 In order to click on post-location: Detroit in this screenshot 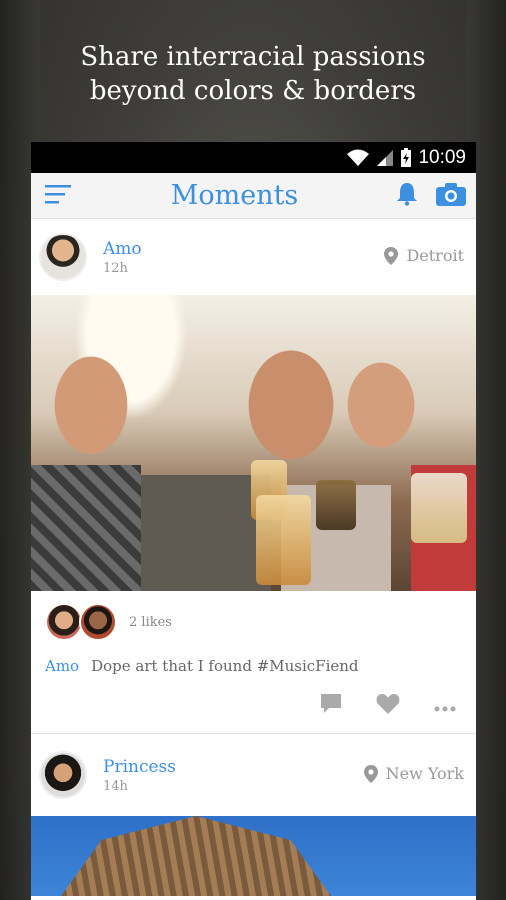, I will do `click(424, 255)`.